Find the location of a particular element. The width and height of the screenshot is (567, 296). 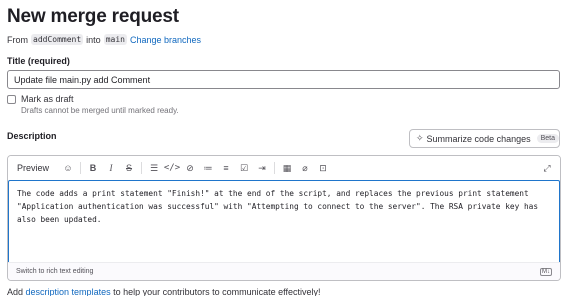

source-branch: addComment is located at coordinates (57, 39).